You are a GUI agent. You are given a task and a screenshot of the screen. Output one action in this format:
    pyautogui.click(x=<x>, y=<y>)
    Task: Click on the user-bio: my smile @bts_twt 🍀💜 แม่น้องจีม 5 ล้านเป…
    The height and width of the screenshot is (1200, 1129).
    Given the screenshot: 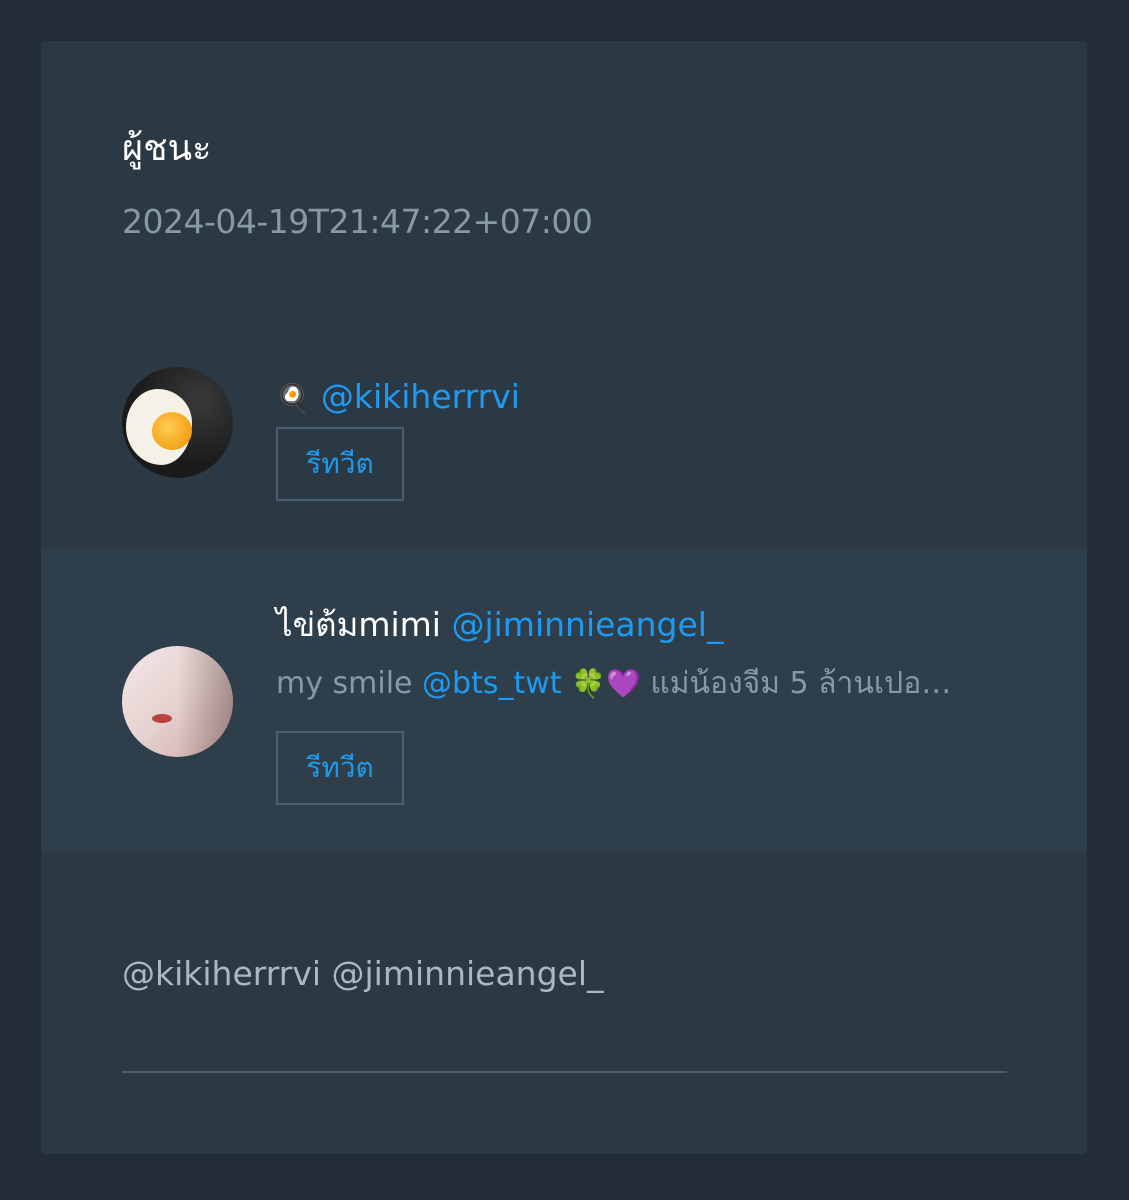 What is the action you would take?
    pyautogui.click(x=641, y=683)
    